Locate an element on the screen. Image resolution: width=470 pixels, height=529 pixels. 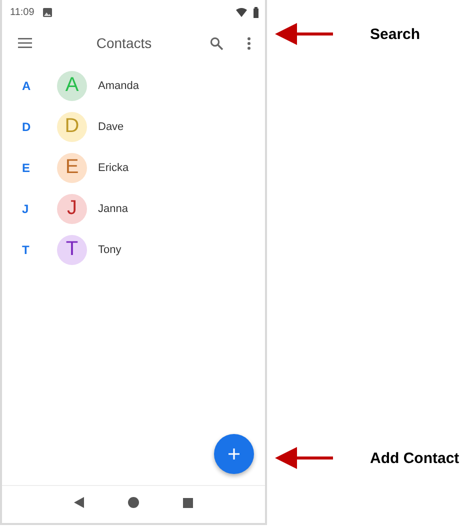
section-letter: T is located at coordinates (26, 249).